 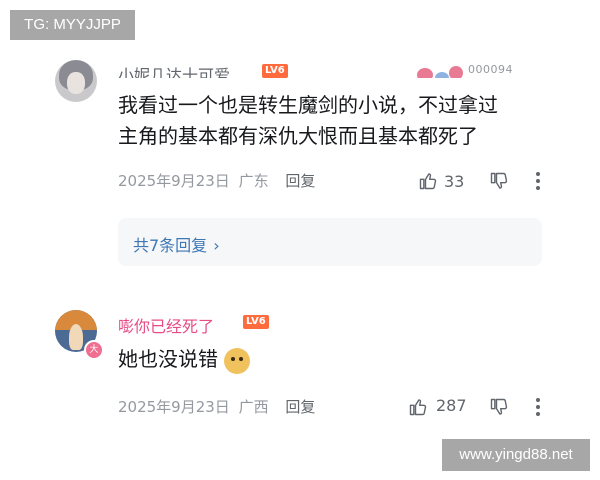 What do you see at coordinates (330, 242) in the screenshot?
I see `replies-box: 共7条回复 ›` at bounding box center [330, 242].